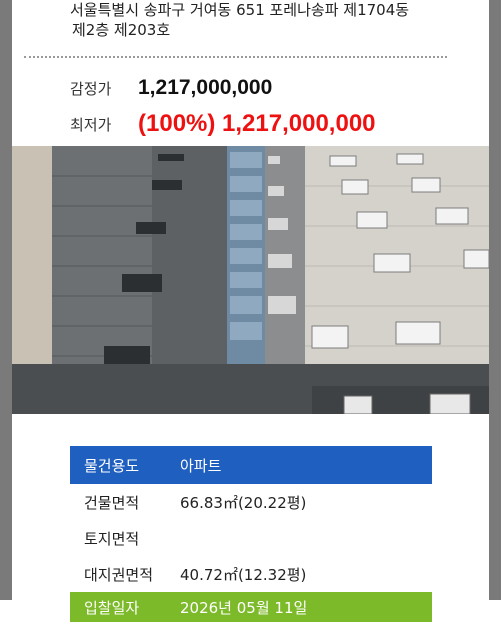 The height and width of the screenshot is (622, 501). I want to click on appraisal-price-row: 감정가 1,217,000,000, so click(171, 88).